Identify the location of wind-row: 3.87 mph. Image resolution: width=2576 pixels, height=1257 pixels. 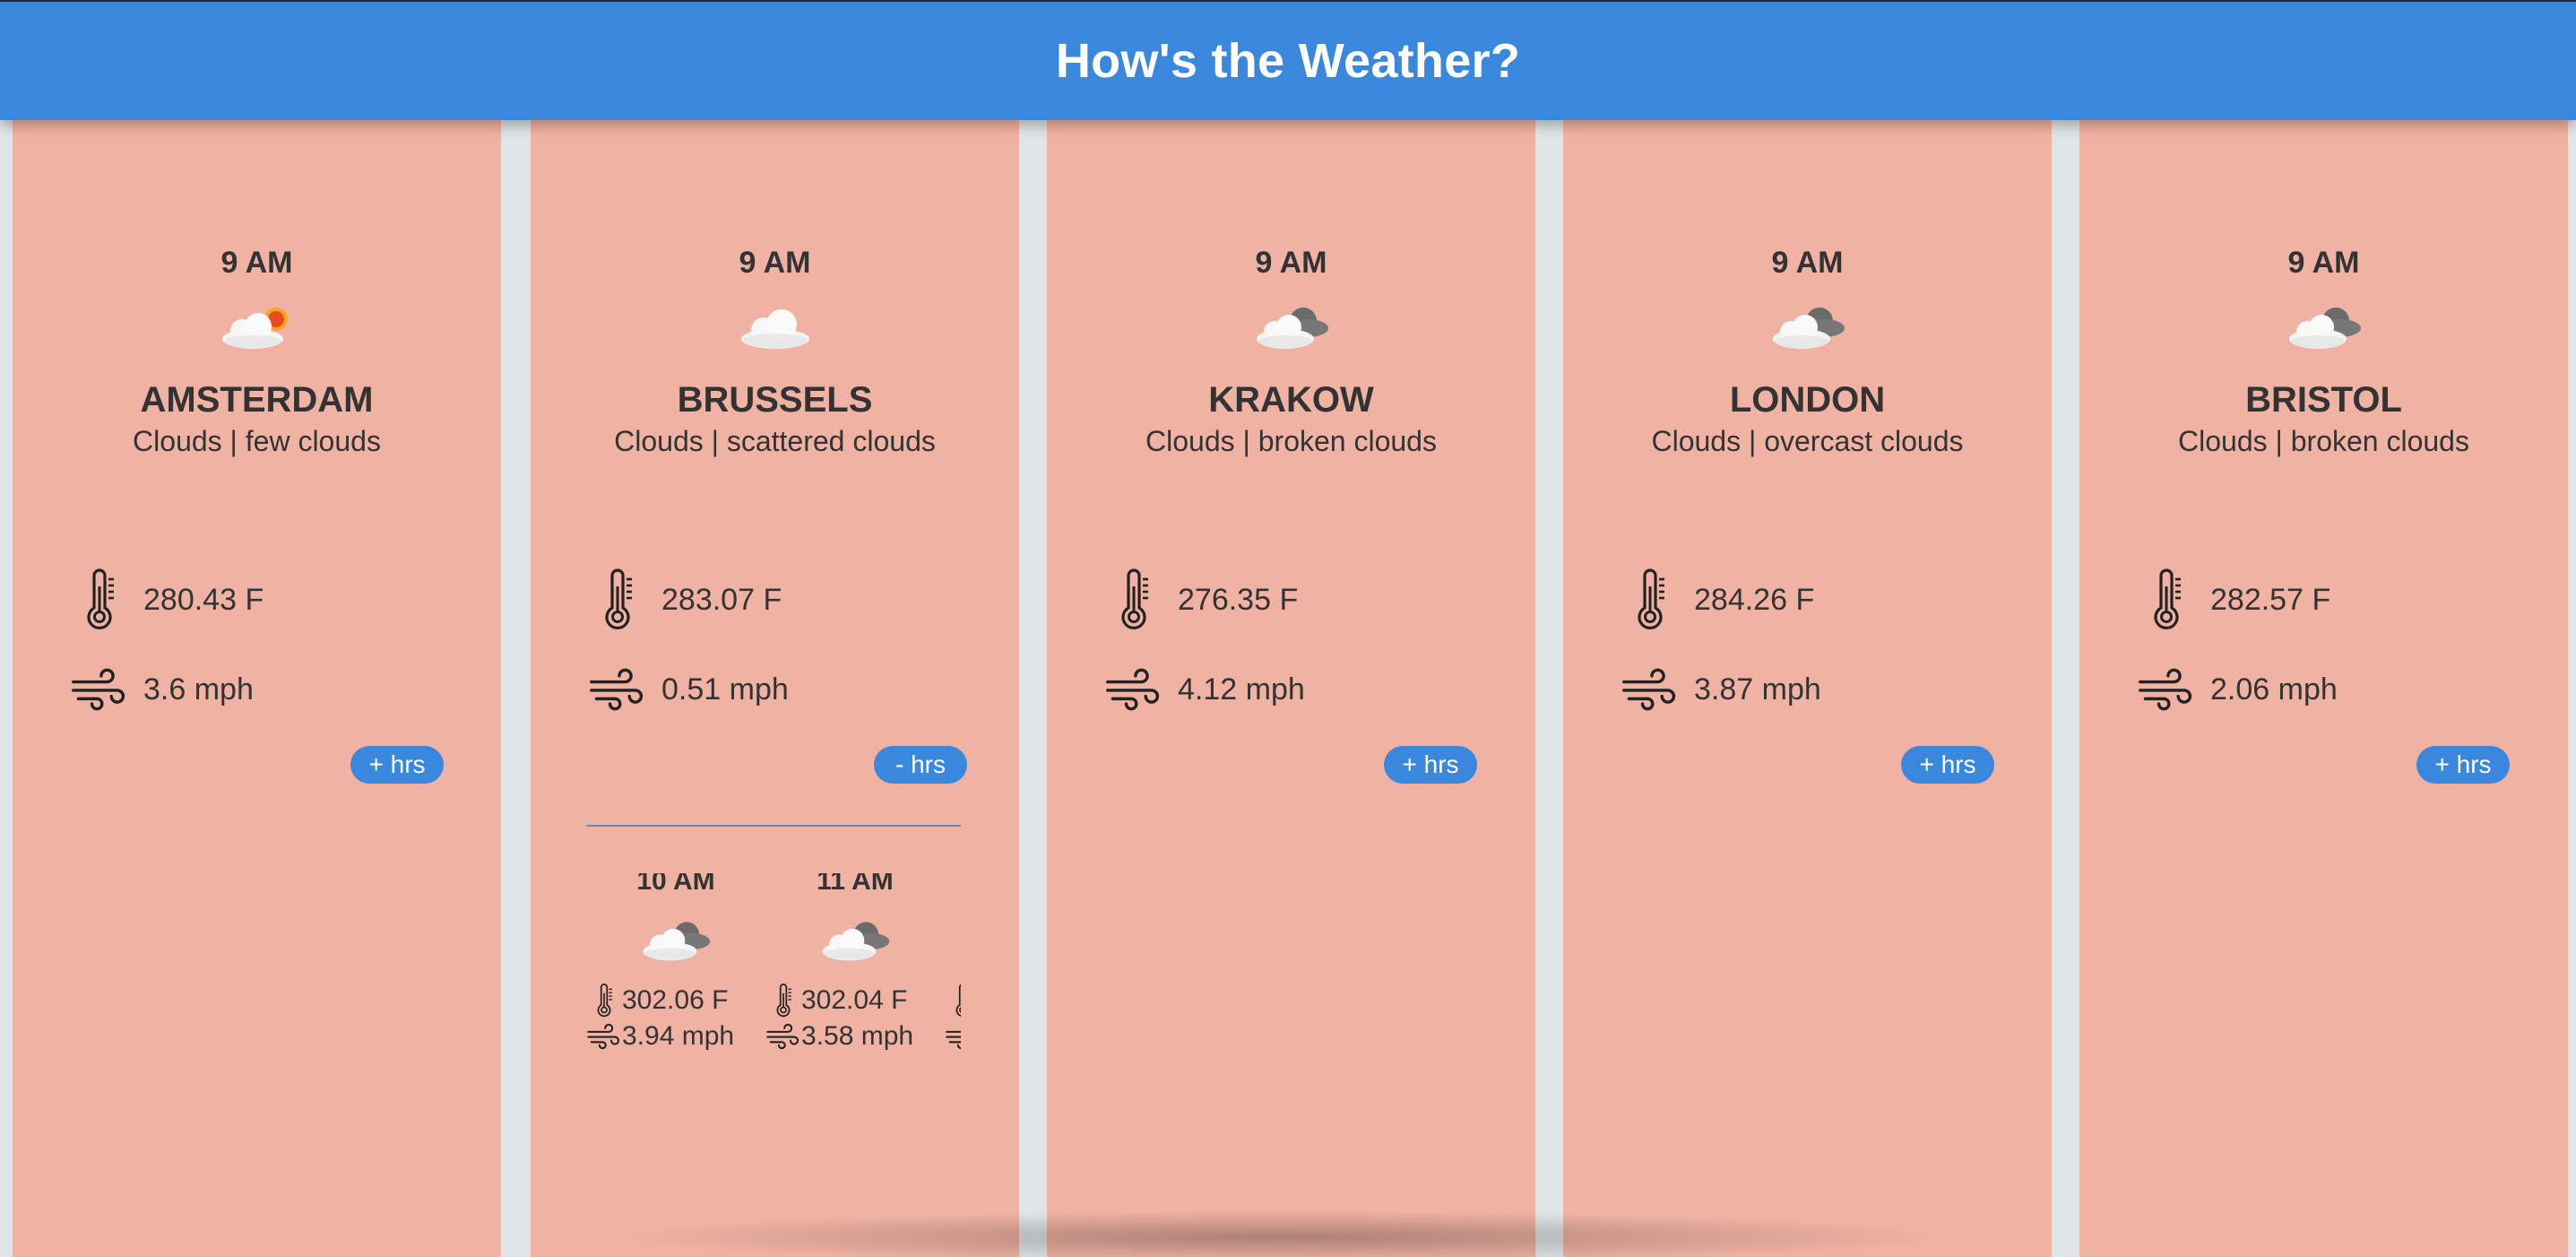
(1720, 690).